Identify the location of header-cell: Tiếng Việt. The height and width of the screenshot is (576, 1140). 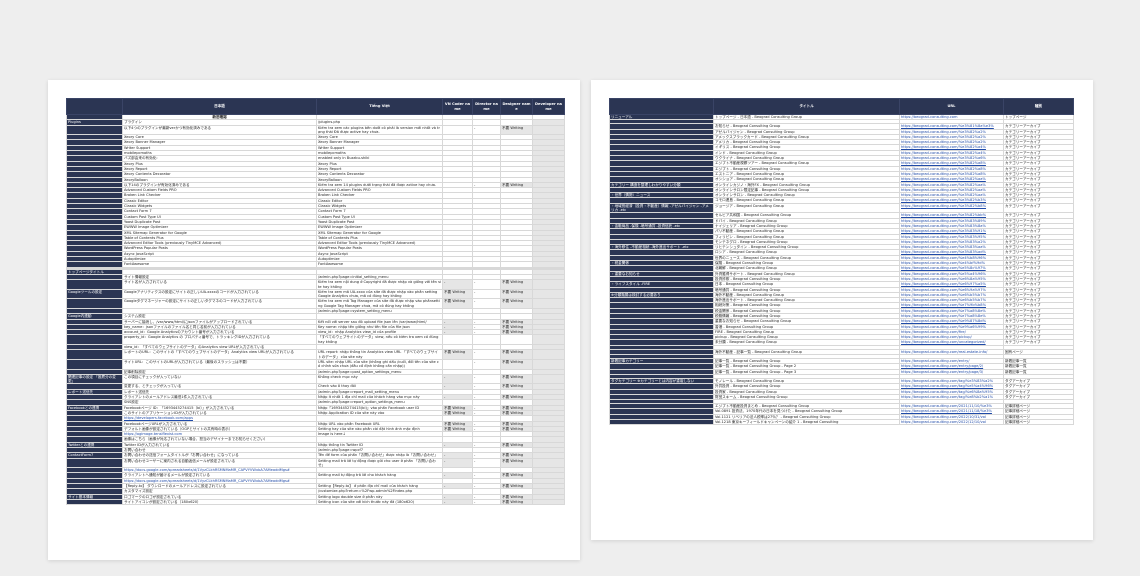
(379, 106).